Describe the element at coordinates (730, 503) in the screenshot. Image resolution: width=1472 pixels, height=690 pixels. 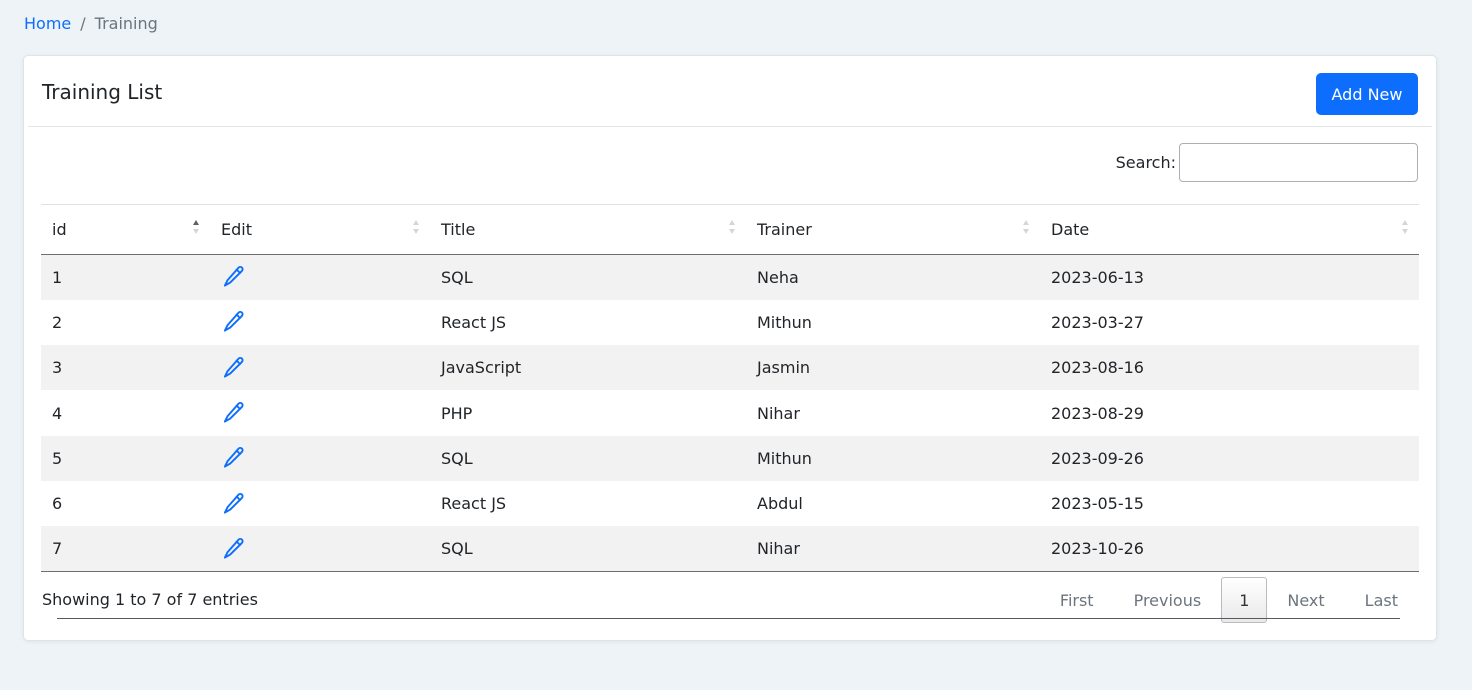
I see `table-row: 6 React JS Abdul 2023-05-15` at that location.